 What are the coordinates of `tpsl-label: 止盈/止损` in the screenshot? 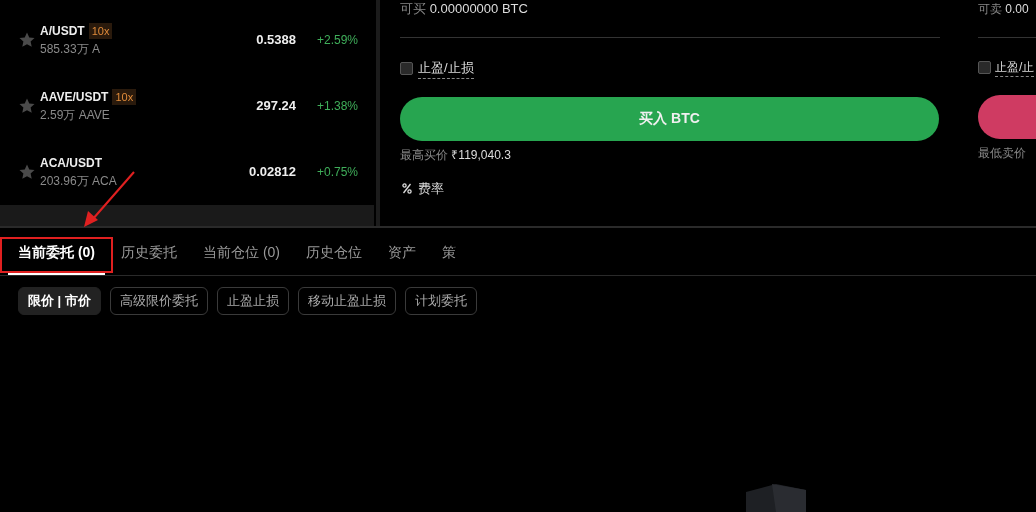 It's located at (446, 68).